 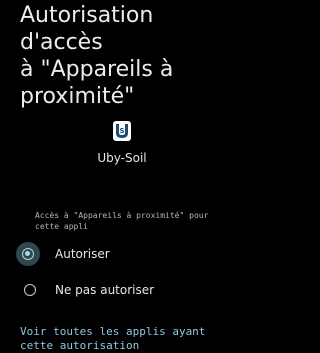 What do you see at coordinates (105, 290) in the screenshot?
I see `deny-option-label: Ne pas autoriser` at bounding box center [105, 290].